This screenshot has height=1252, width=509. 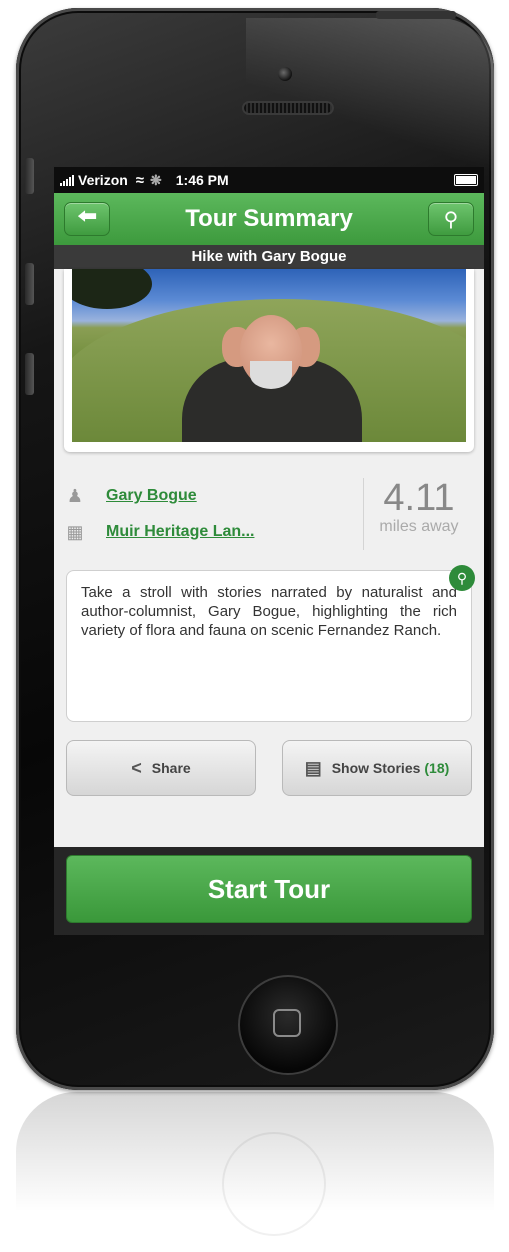 What do you see at coordinates (213, 496) in the screenshot?
I see `narrator-row: ♟ Gary Bogue` at bounding box center [213, 496].